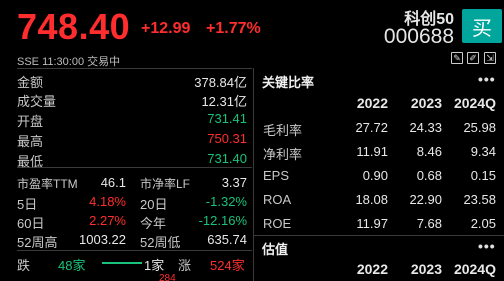  I want to click on buy-button: 买, so click(482, 26).